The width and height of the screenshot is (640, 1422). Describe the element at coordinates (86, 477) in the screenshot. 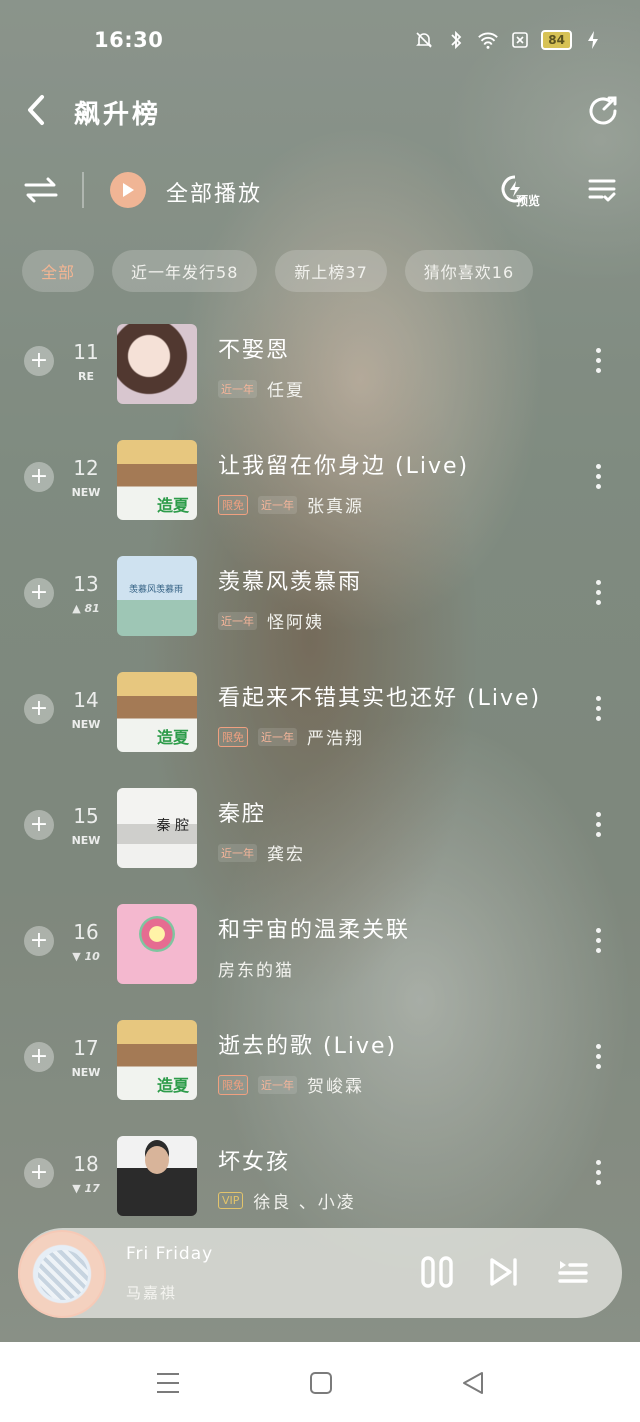

I see `rank: 12 NEW` at that location.